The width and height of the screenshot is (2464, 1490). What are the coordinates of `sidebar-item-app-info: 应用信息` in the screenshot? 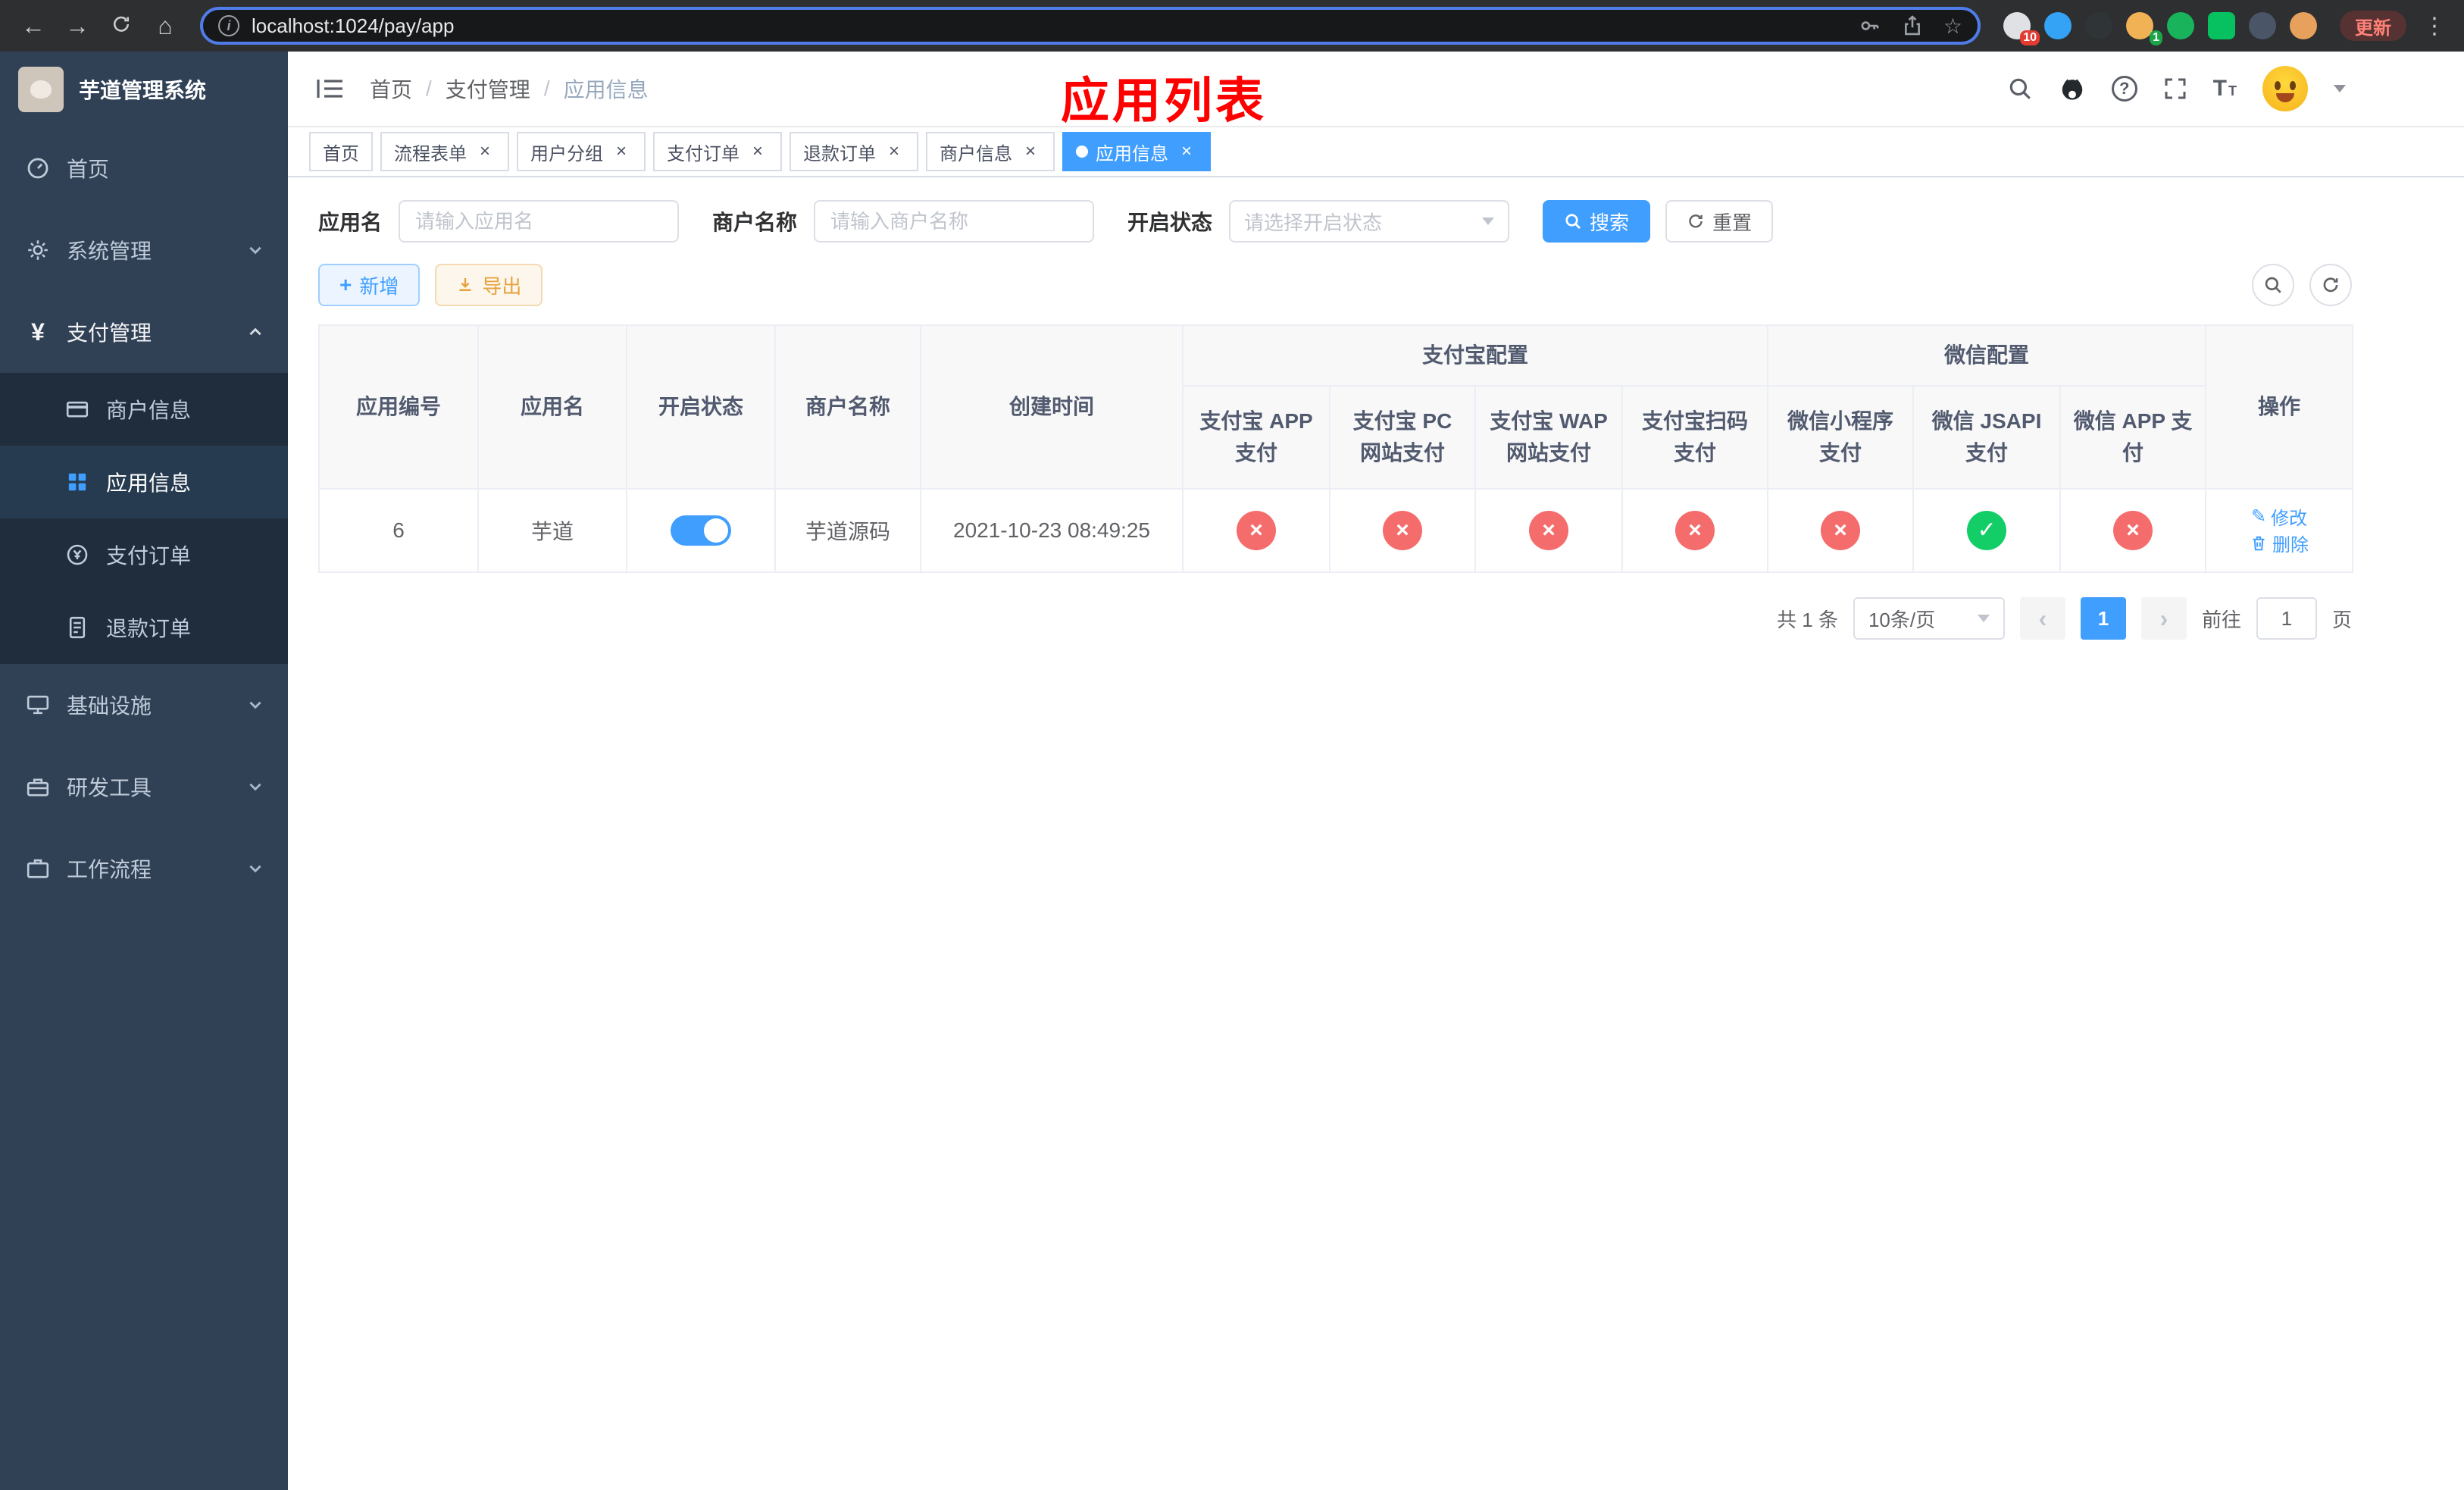 It's located at (144, 482).